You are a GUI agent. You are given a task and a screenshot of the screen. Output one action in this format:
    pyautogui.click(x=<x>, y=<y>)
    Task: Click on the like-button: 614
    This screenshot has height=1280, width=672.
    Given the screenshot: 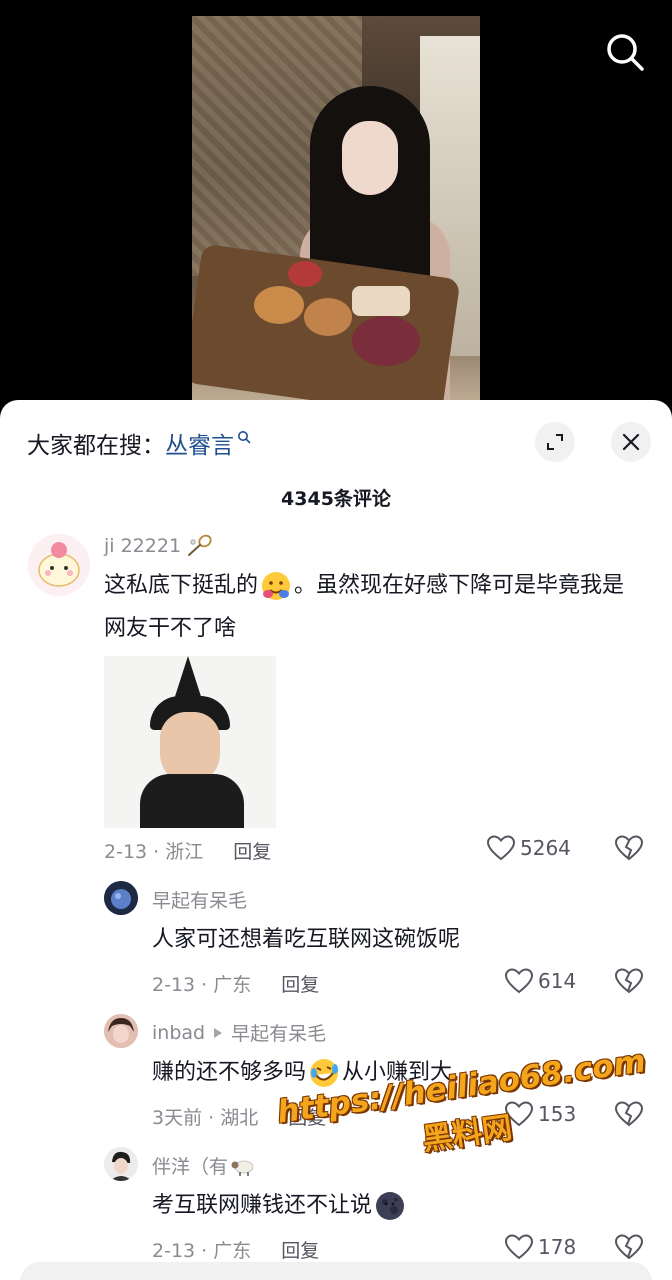 What is the action you would take?
    pyautogui.click(x=540, y=981)
    